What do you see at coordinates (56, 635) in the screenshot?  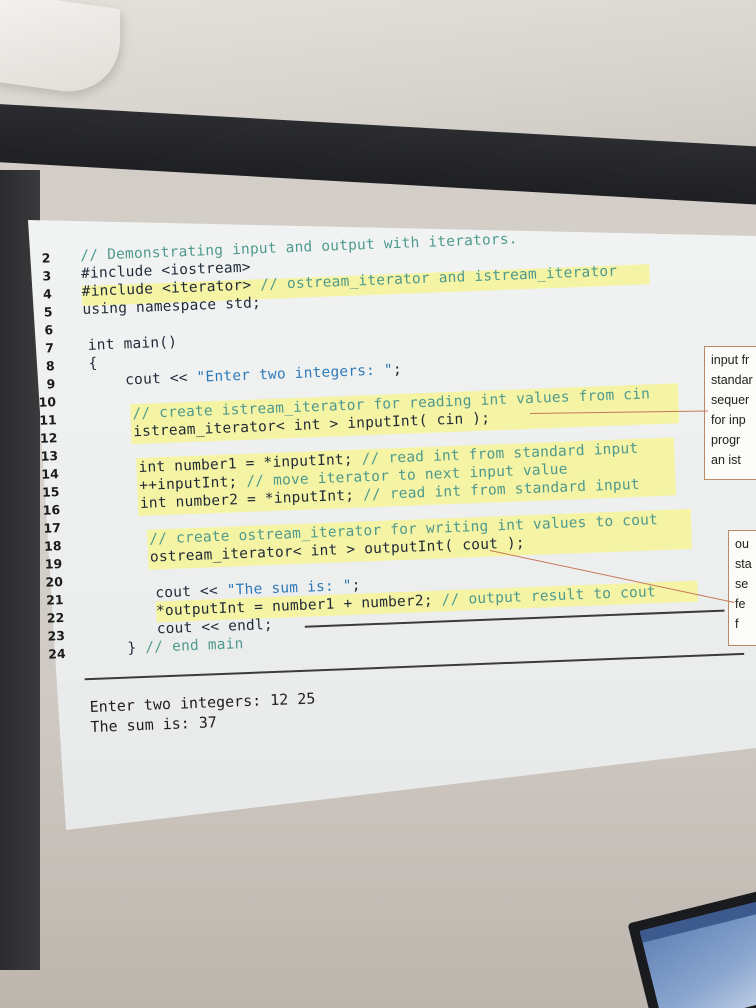 I see `line-number: 23` at bounding box center [56, 635].